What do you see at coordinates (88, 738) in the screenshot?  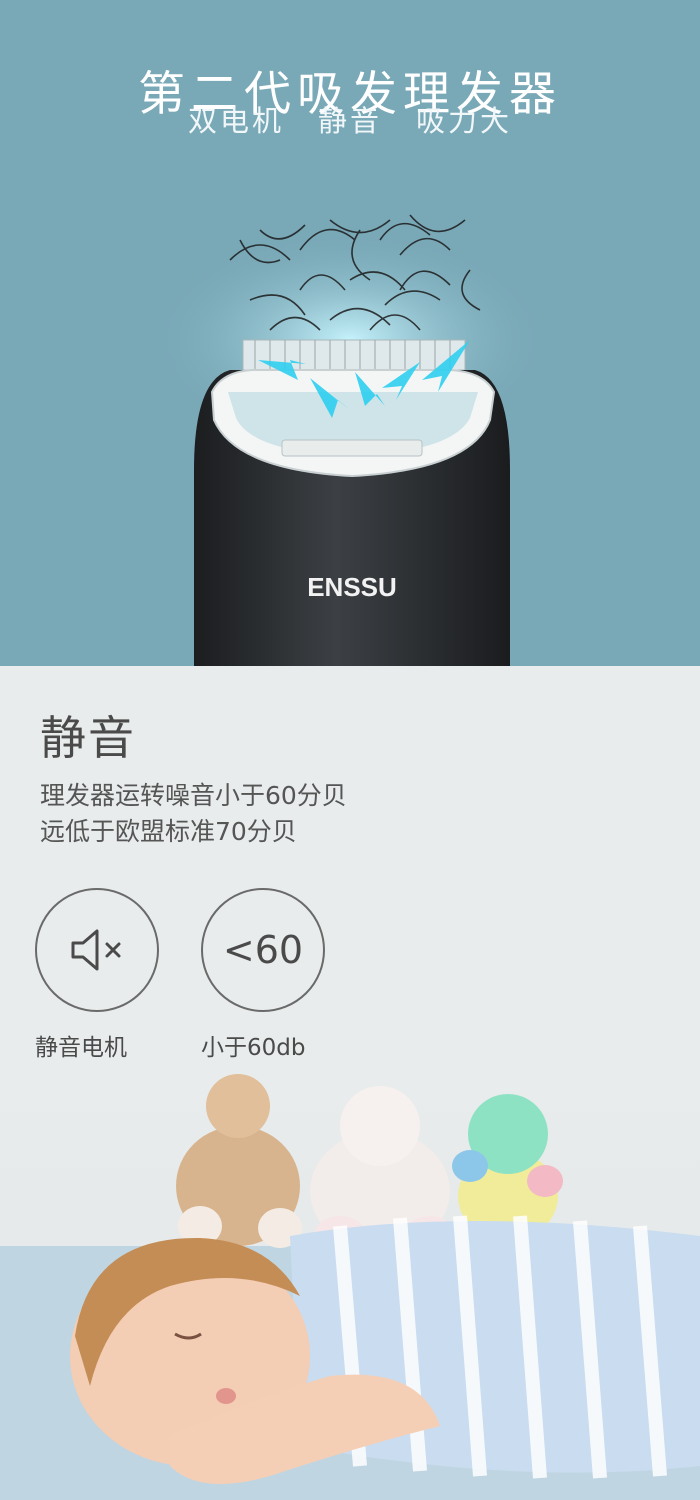 I see `feature-title: 静音` at bounding box center [88, 738].